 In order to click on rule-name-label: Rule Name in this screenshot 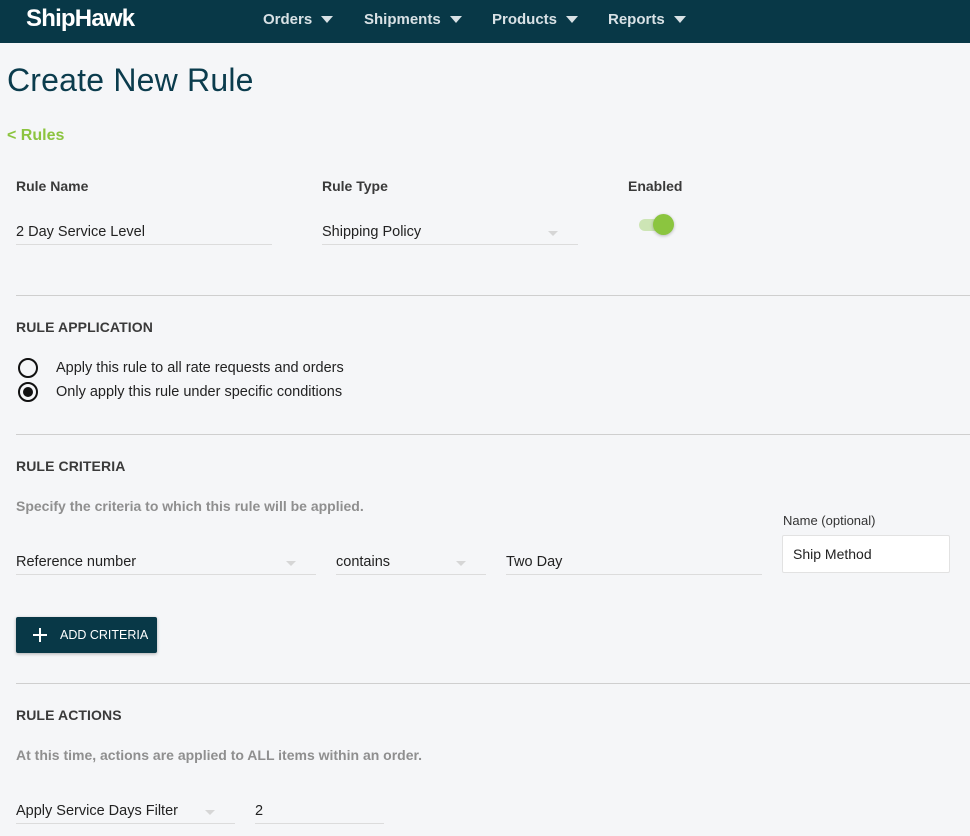, I will do `click(52, 186)`.